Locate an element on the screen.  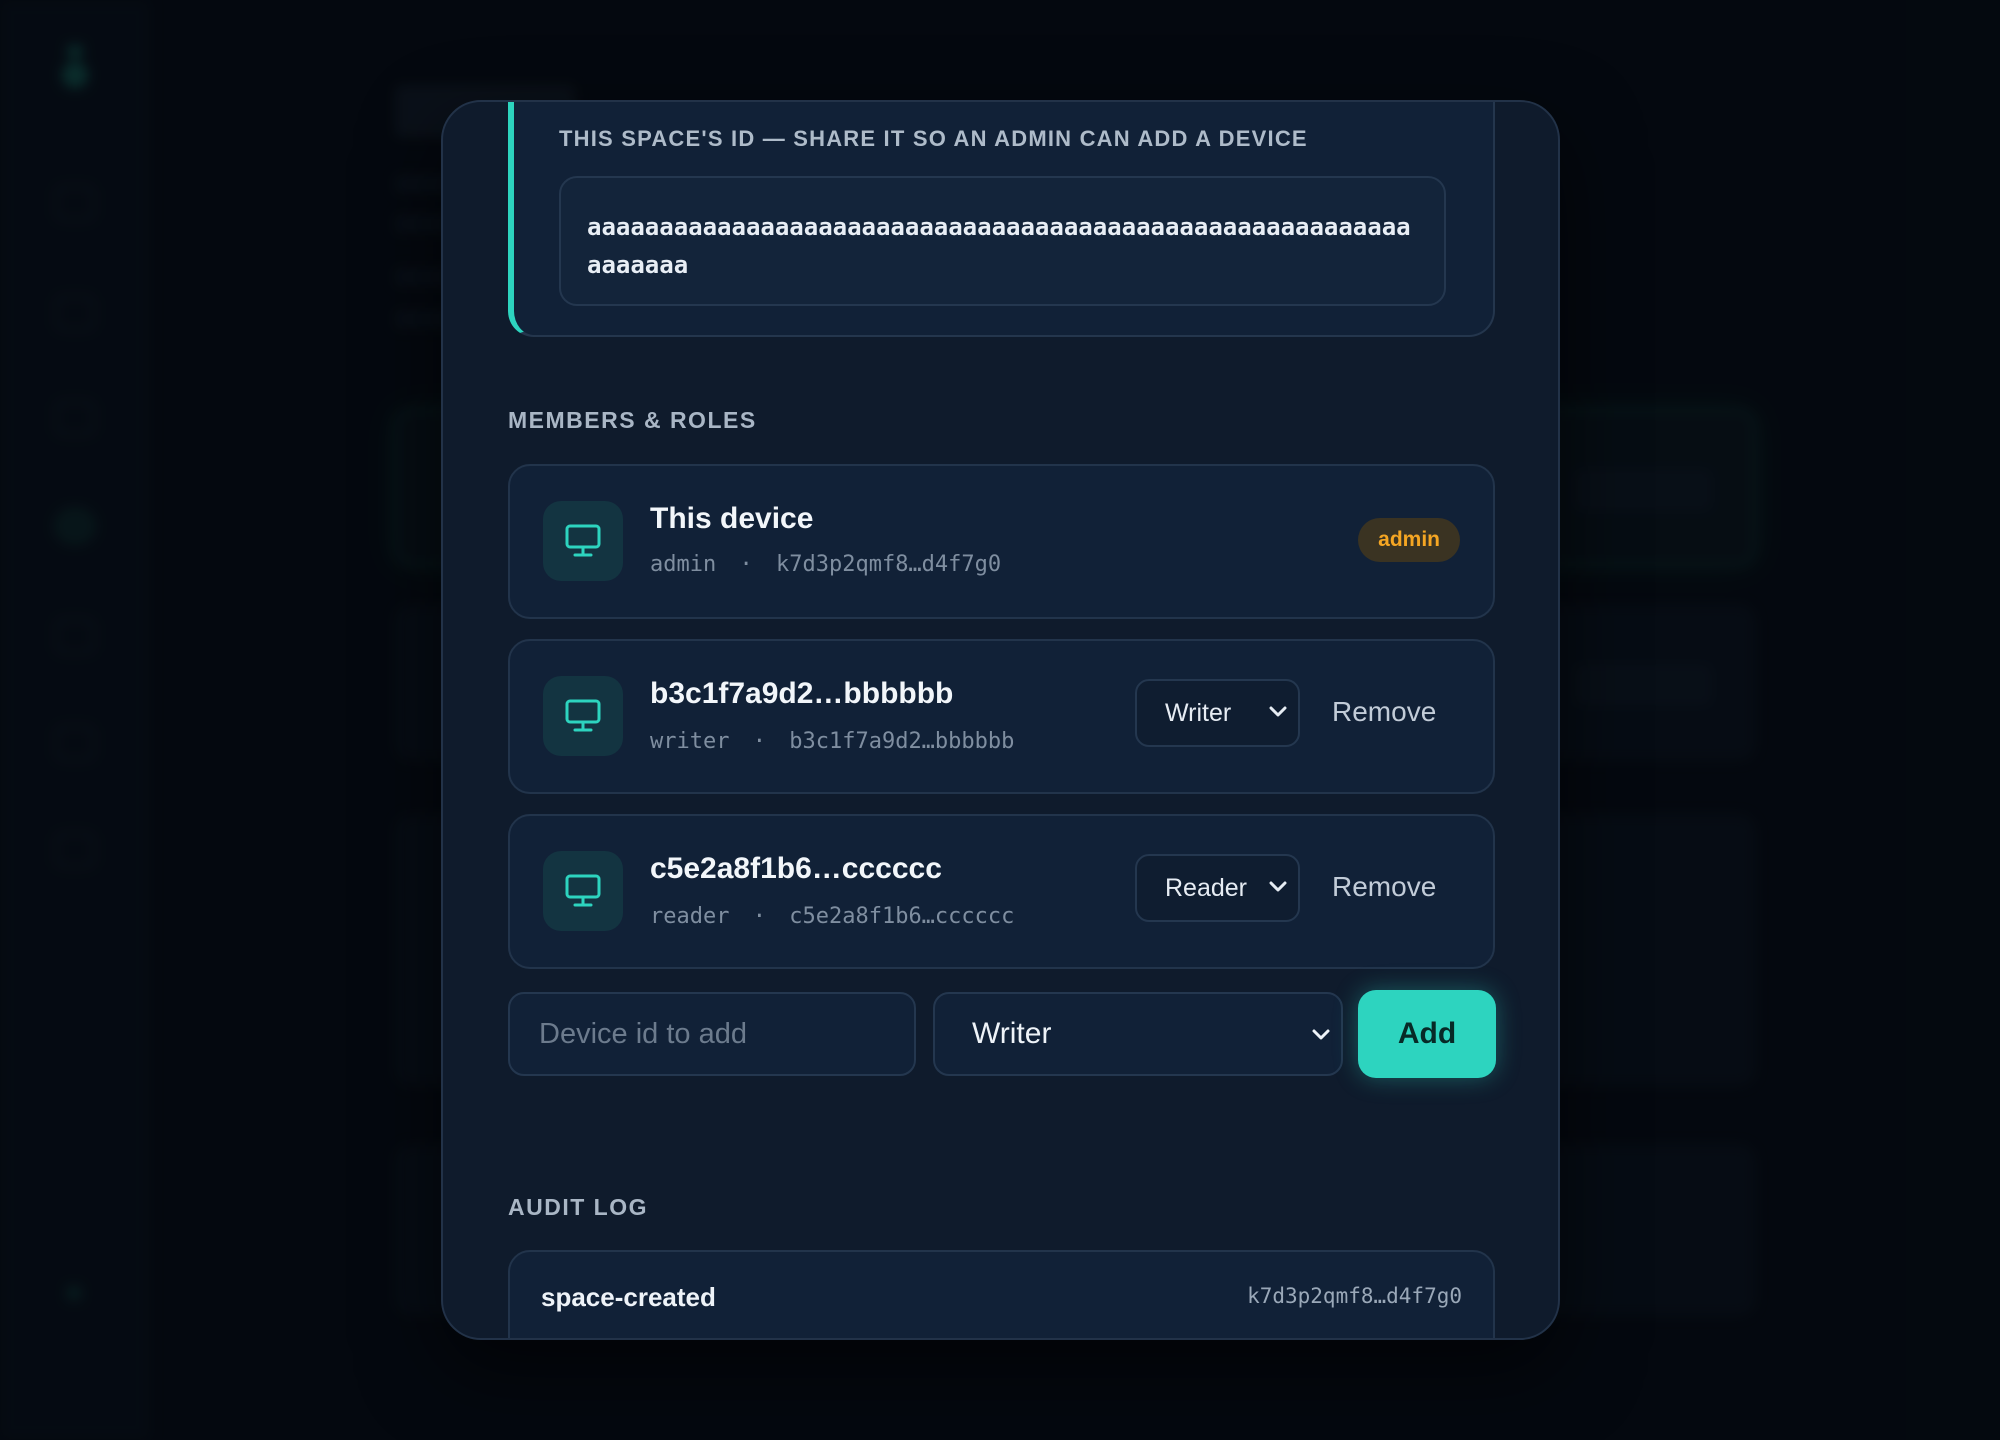
member-name: c5e2a8f1b6…cccccc is located at coordinates (796, 868).